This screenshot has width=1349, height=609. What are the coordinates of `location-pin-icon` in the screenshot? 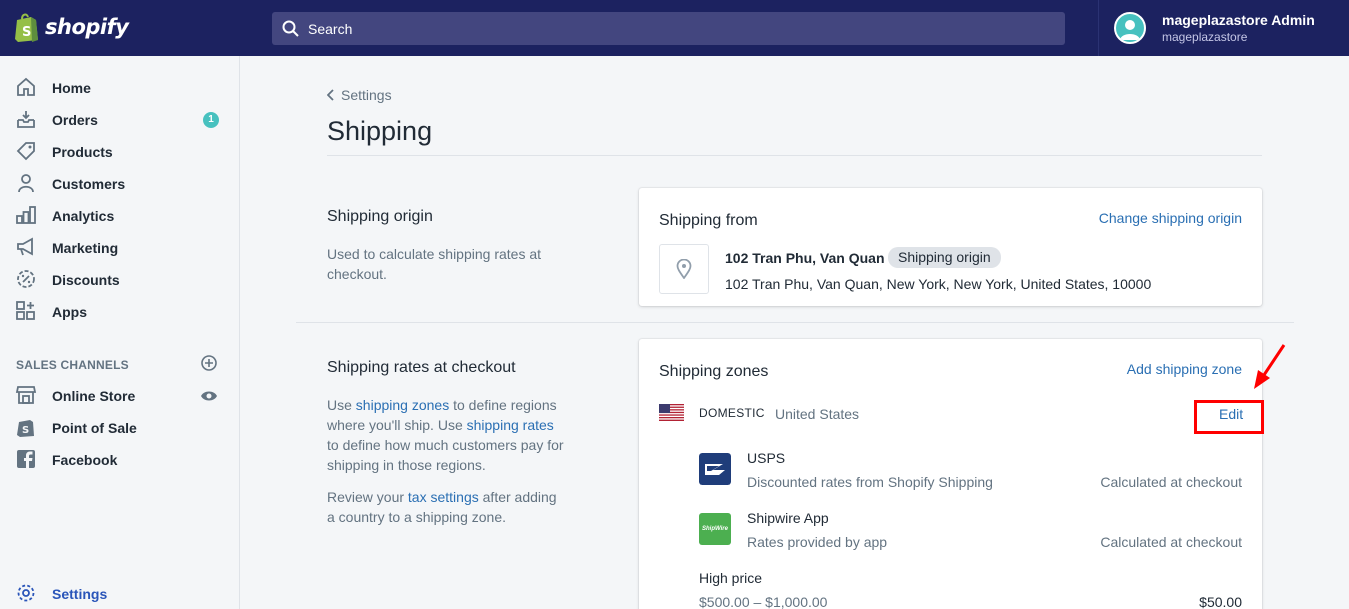 It's located at (684, 269).